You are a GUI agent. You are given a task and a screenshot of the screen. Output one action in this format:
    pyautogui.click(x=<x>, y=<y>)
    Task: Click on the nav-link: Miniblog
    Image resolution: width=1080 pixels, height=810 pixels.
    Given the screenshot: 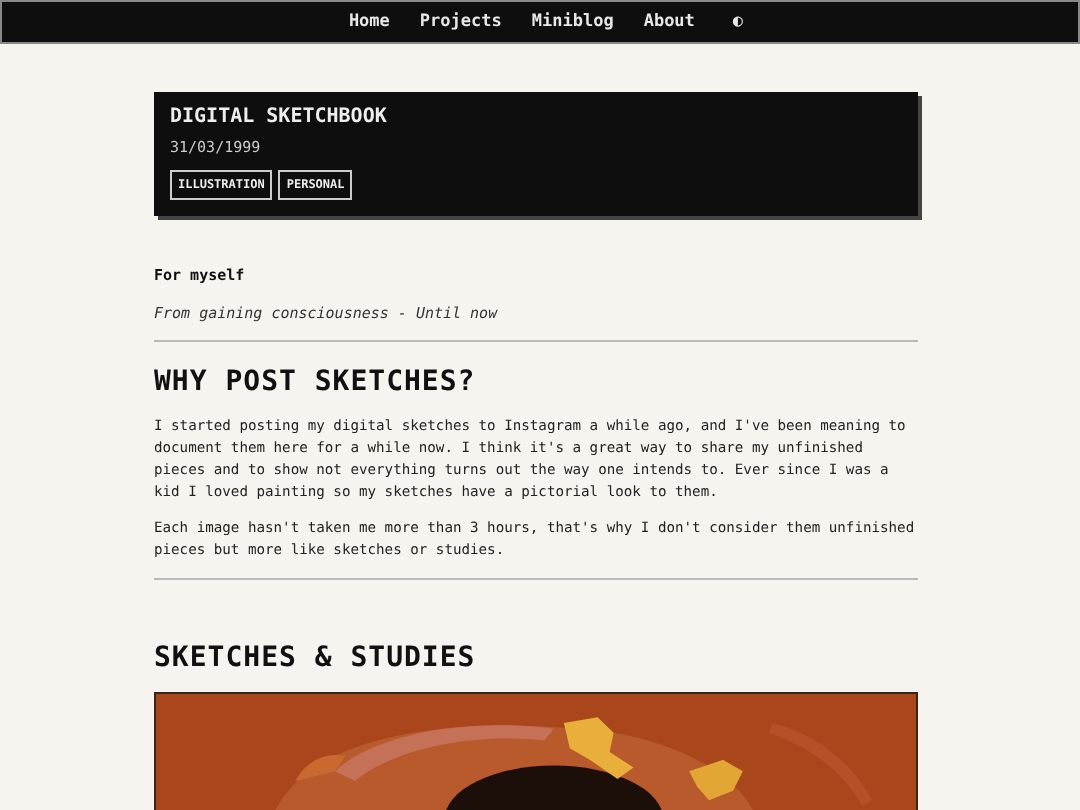 What is the action you would take?
    pyautogui.click(x=572, y=22)
    